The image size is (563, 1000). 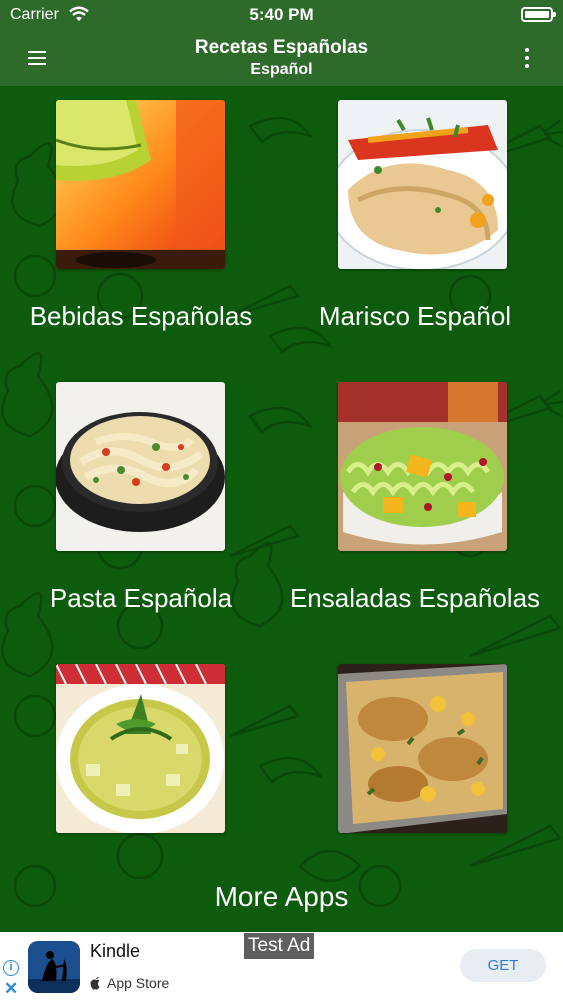 I want to click on more-apps-link: More Apps, so click(x=281, y=897).